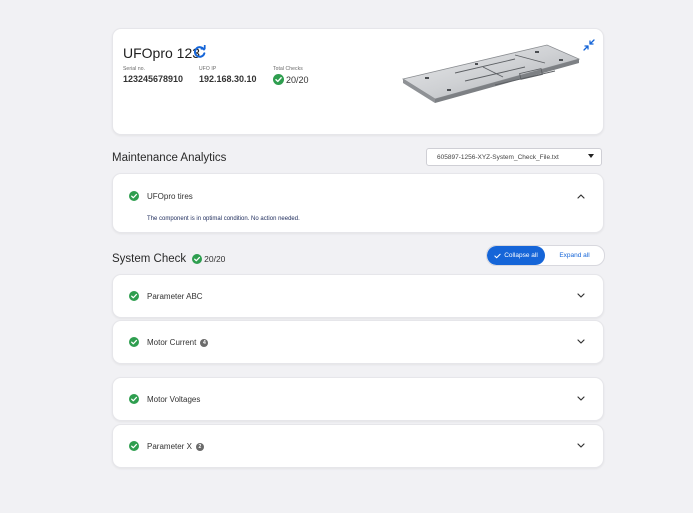 The width and height of the screenshot is (693, 513). I want to click on system-check-heading: System Check 20/20, so click(168, 259).